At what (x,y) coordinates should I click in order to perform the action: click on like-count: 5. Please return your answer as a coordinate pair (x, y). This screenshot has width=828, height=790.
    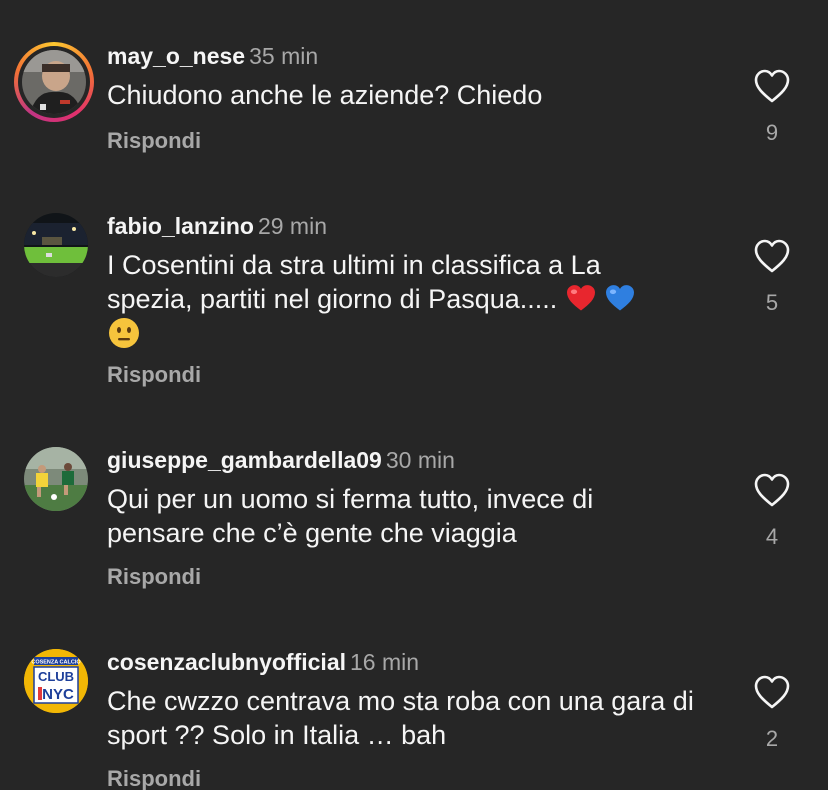
    Looking at the image, I should click on (772, 302).